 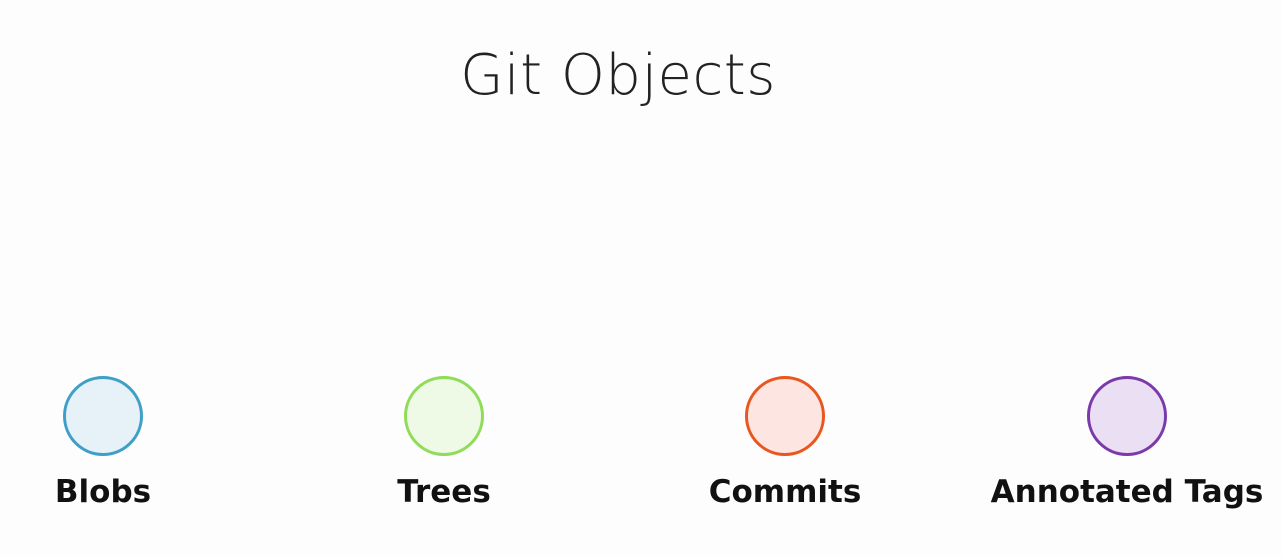 I want to click on trees-object: Trees, so click(x=444, y=451).